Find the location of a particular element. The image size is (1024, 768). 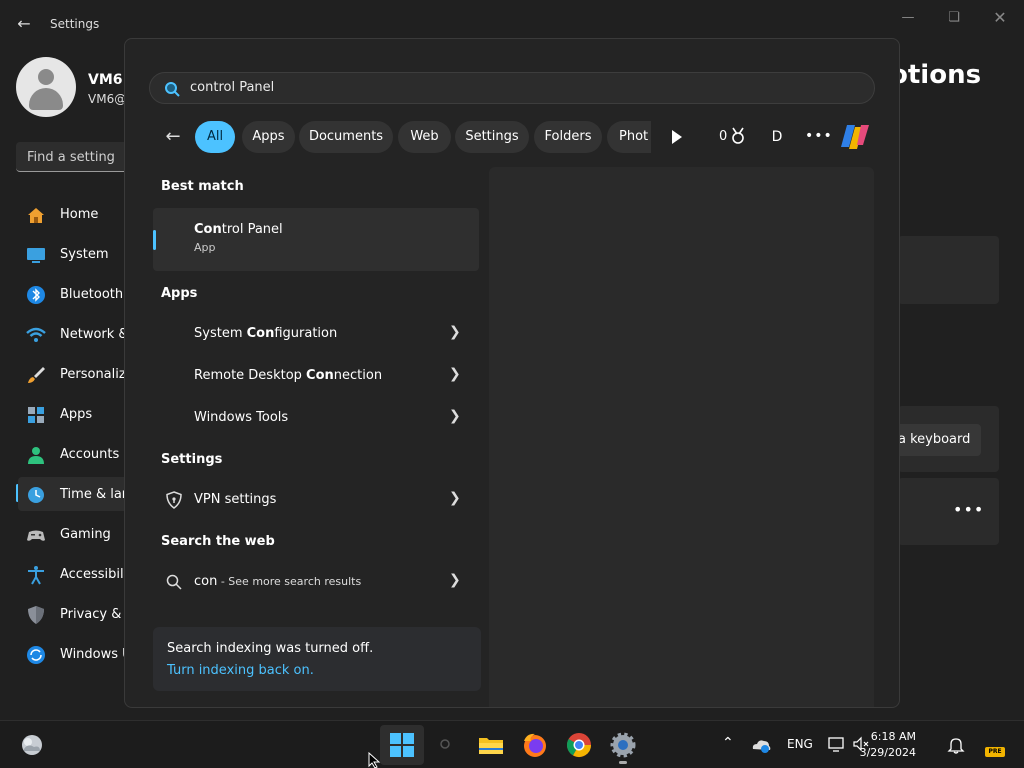

chrome-icon is located at coordinates (579, 745).